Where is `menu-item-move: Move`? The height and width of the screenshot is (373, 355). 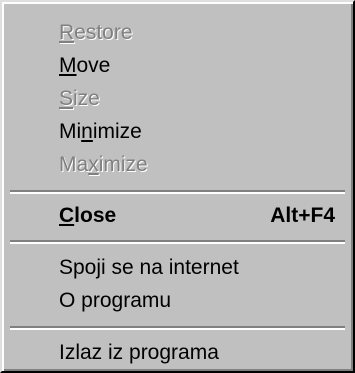
menu-item-move: Move is located at coordinates (177, 66).